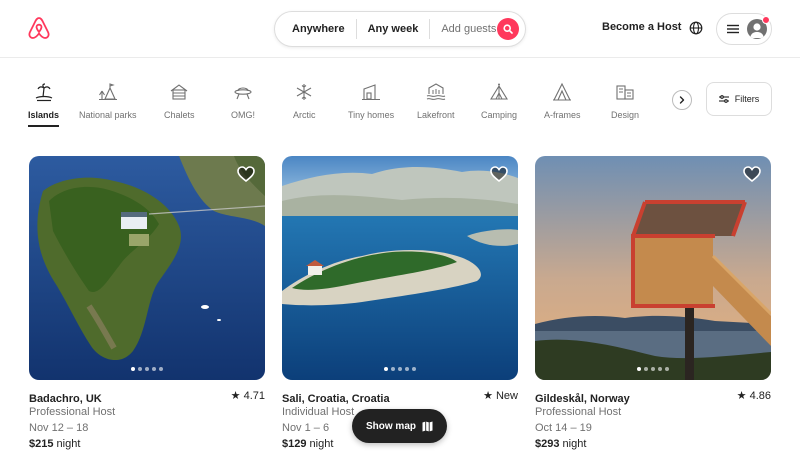 The height and width of the screenshot is (472, 800). Describe the element at coordinates (243, 93) in the screenshot. I see `ufo-house-icon` at that location.